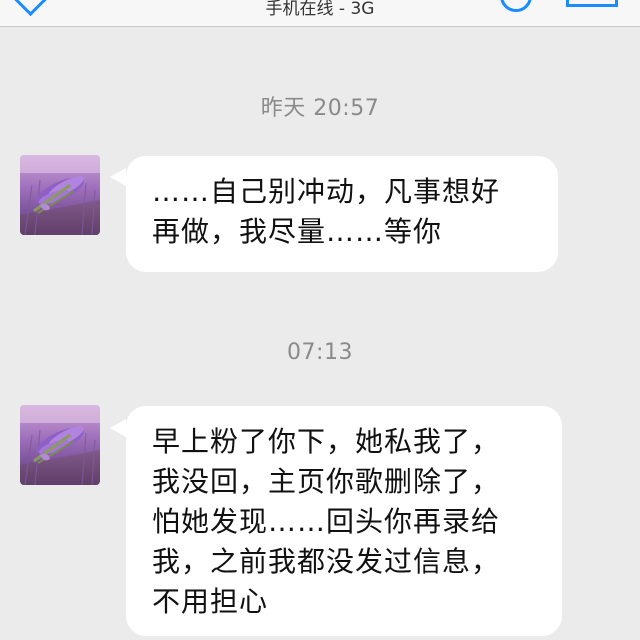  What do you see at coordinates (320, 108) in the screenshot?
I see `message-timestamp: 昨天 20:57` at bounding box center [320, 108].